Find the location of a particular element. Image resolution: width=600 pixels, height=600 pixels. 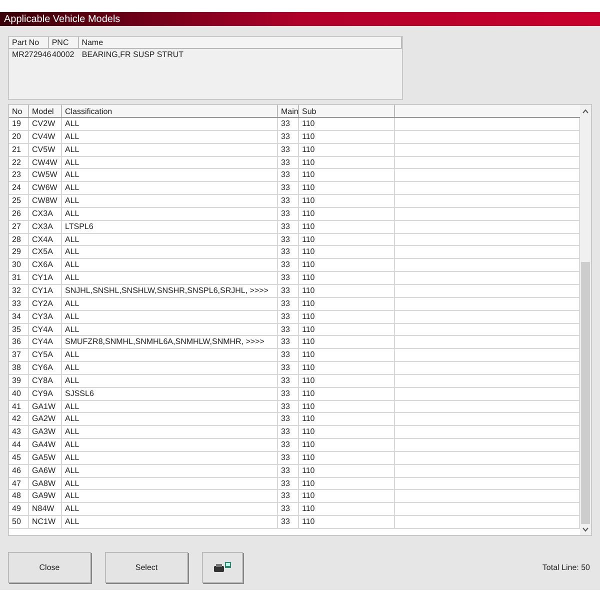

table-cell: 25 is located at coordinates (19, 201).